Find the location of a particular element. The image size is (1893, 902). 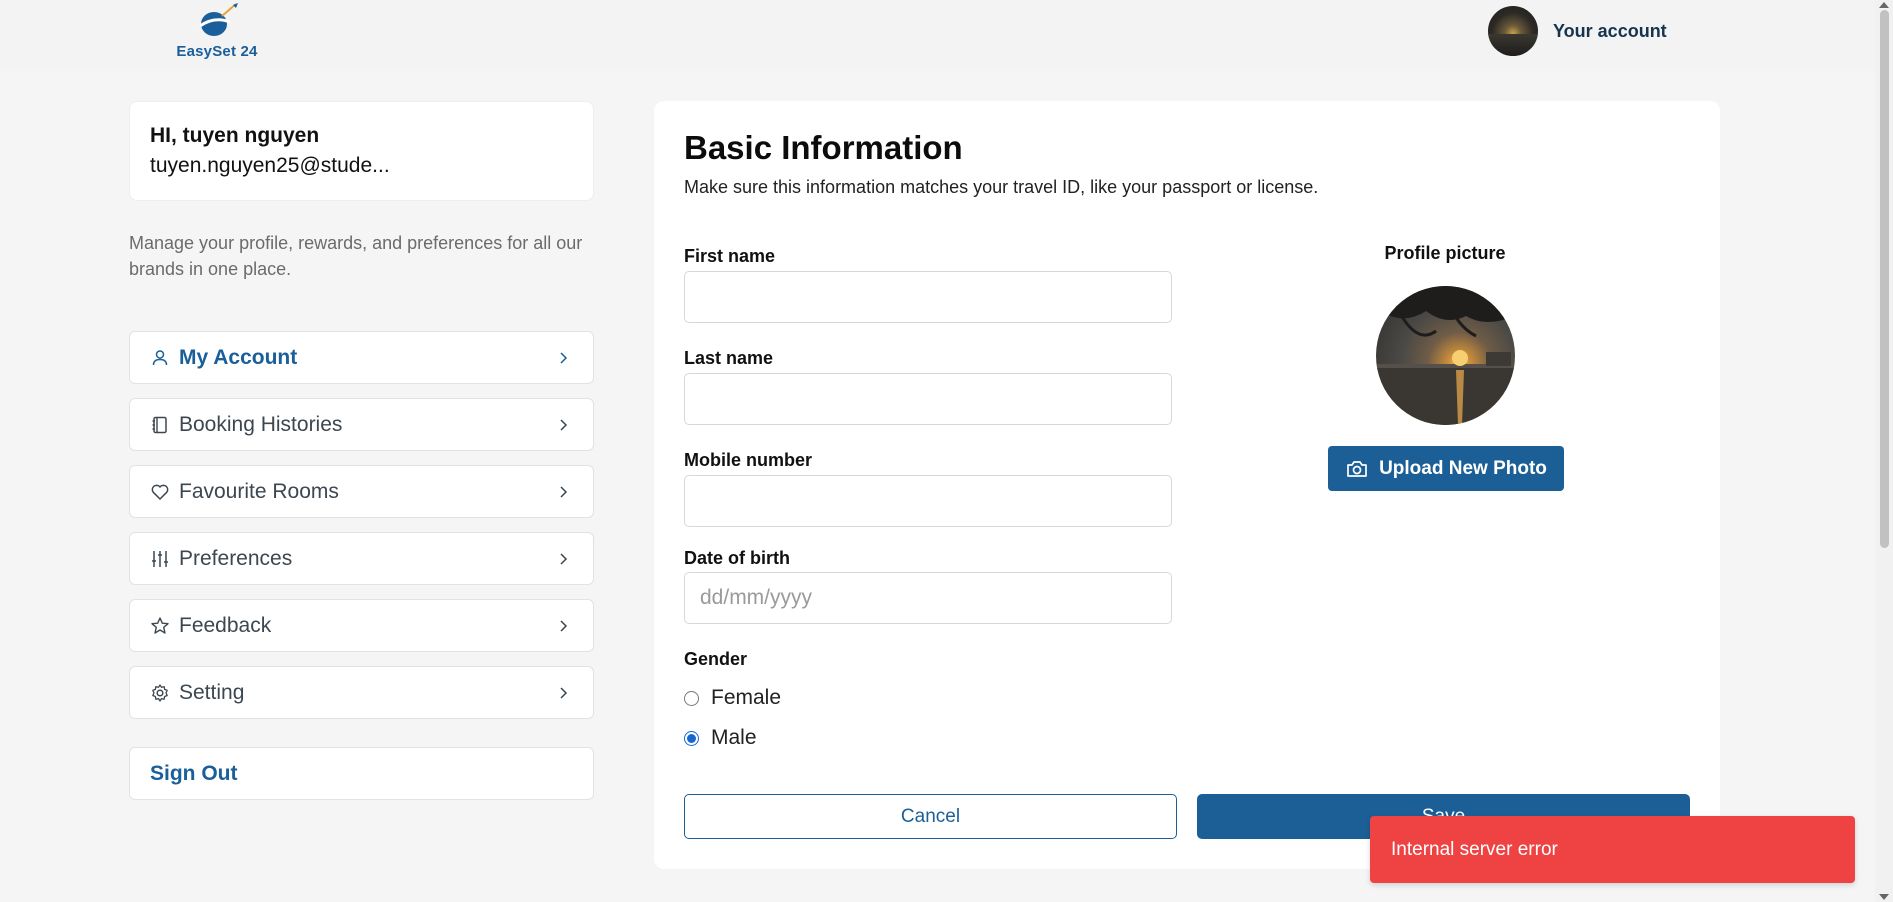

sidebar-item-label: Booking Histories is located at coordinates (261, 424).